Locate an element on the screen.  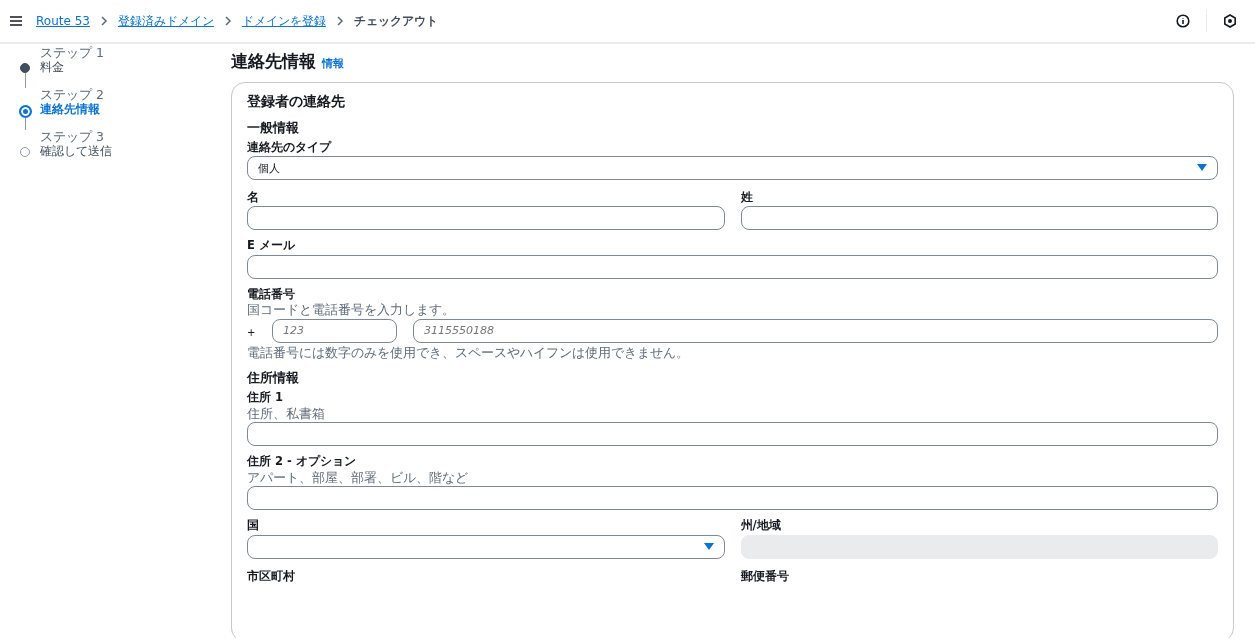
card-title: 登録者の連絡先 is located at coordinates (296, 102).